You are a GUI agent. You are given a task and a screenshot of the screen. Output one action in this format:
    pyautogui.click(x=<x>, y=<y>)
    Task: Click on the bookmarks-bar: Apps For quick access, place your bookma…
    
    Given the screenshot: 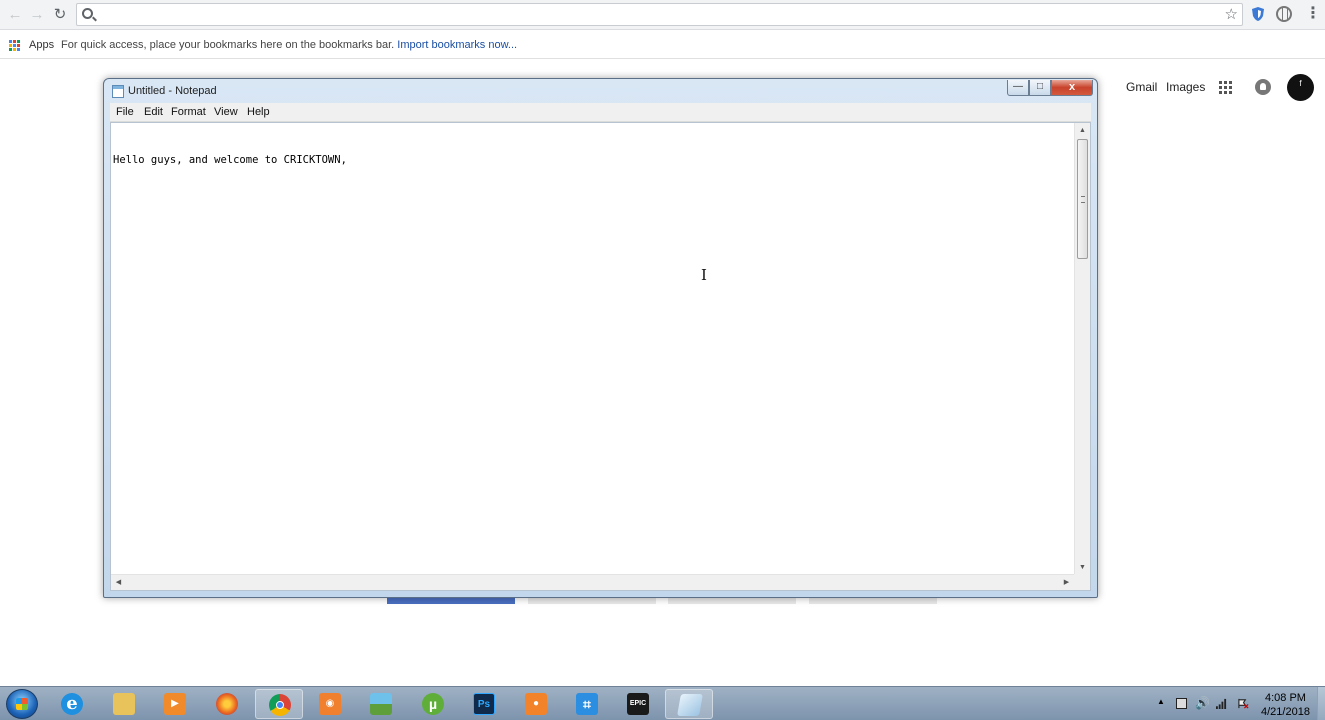 What is the action you would take?
    pyautogui.click(x=662, y=45)
    